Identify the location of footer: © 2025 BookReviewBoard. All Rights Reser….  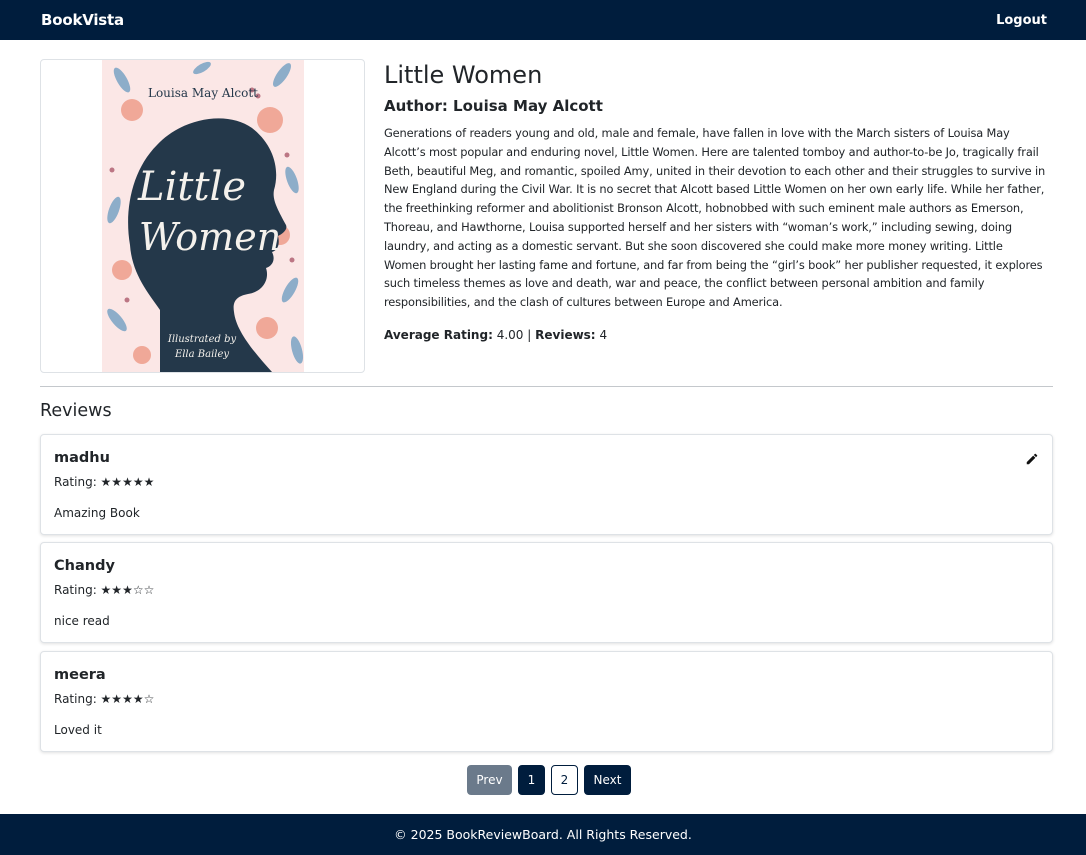
(543, 834).